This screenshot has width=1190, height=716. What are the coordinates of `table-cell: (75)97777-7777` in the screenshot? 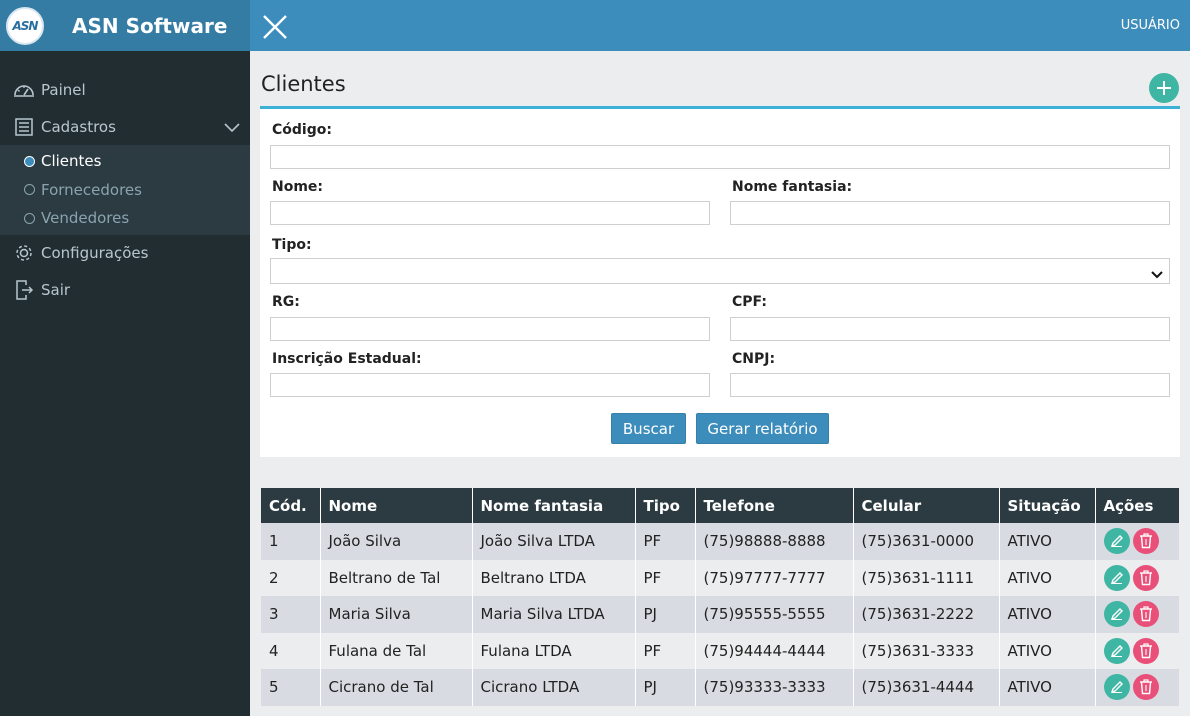 It's located at (774, 577).